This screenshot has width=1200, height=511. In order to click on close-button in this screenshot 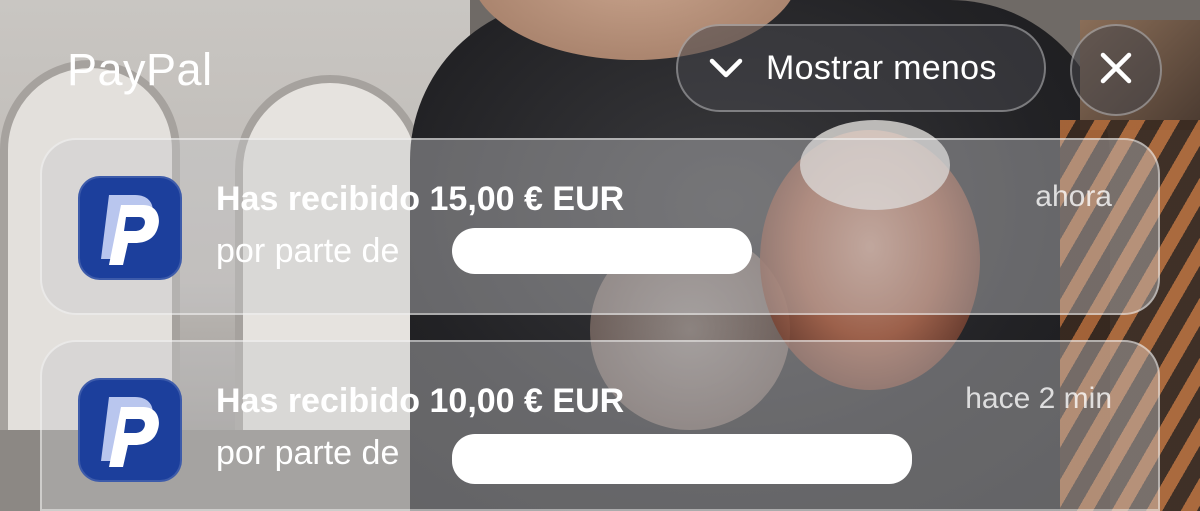, I will do `click(1116, 70)`.